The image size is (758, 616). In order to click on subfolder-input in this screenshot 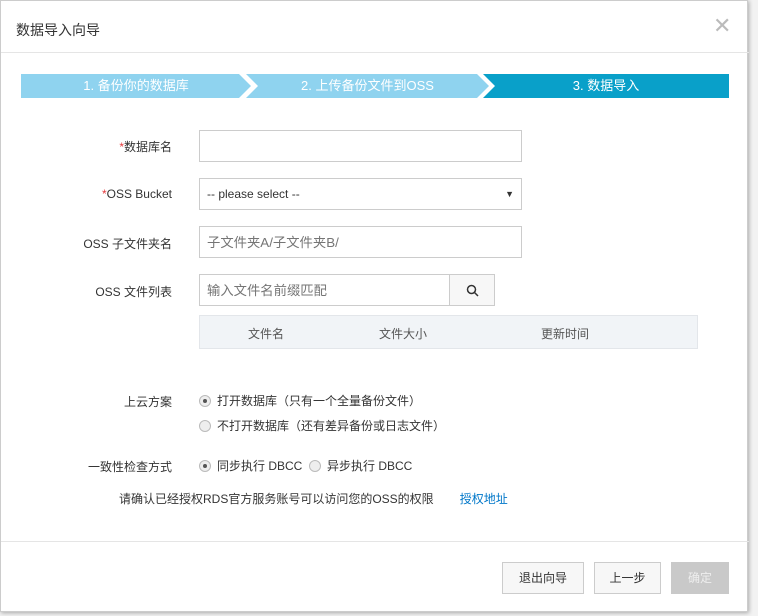, I will do `click(360, 242)`.